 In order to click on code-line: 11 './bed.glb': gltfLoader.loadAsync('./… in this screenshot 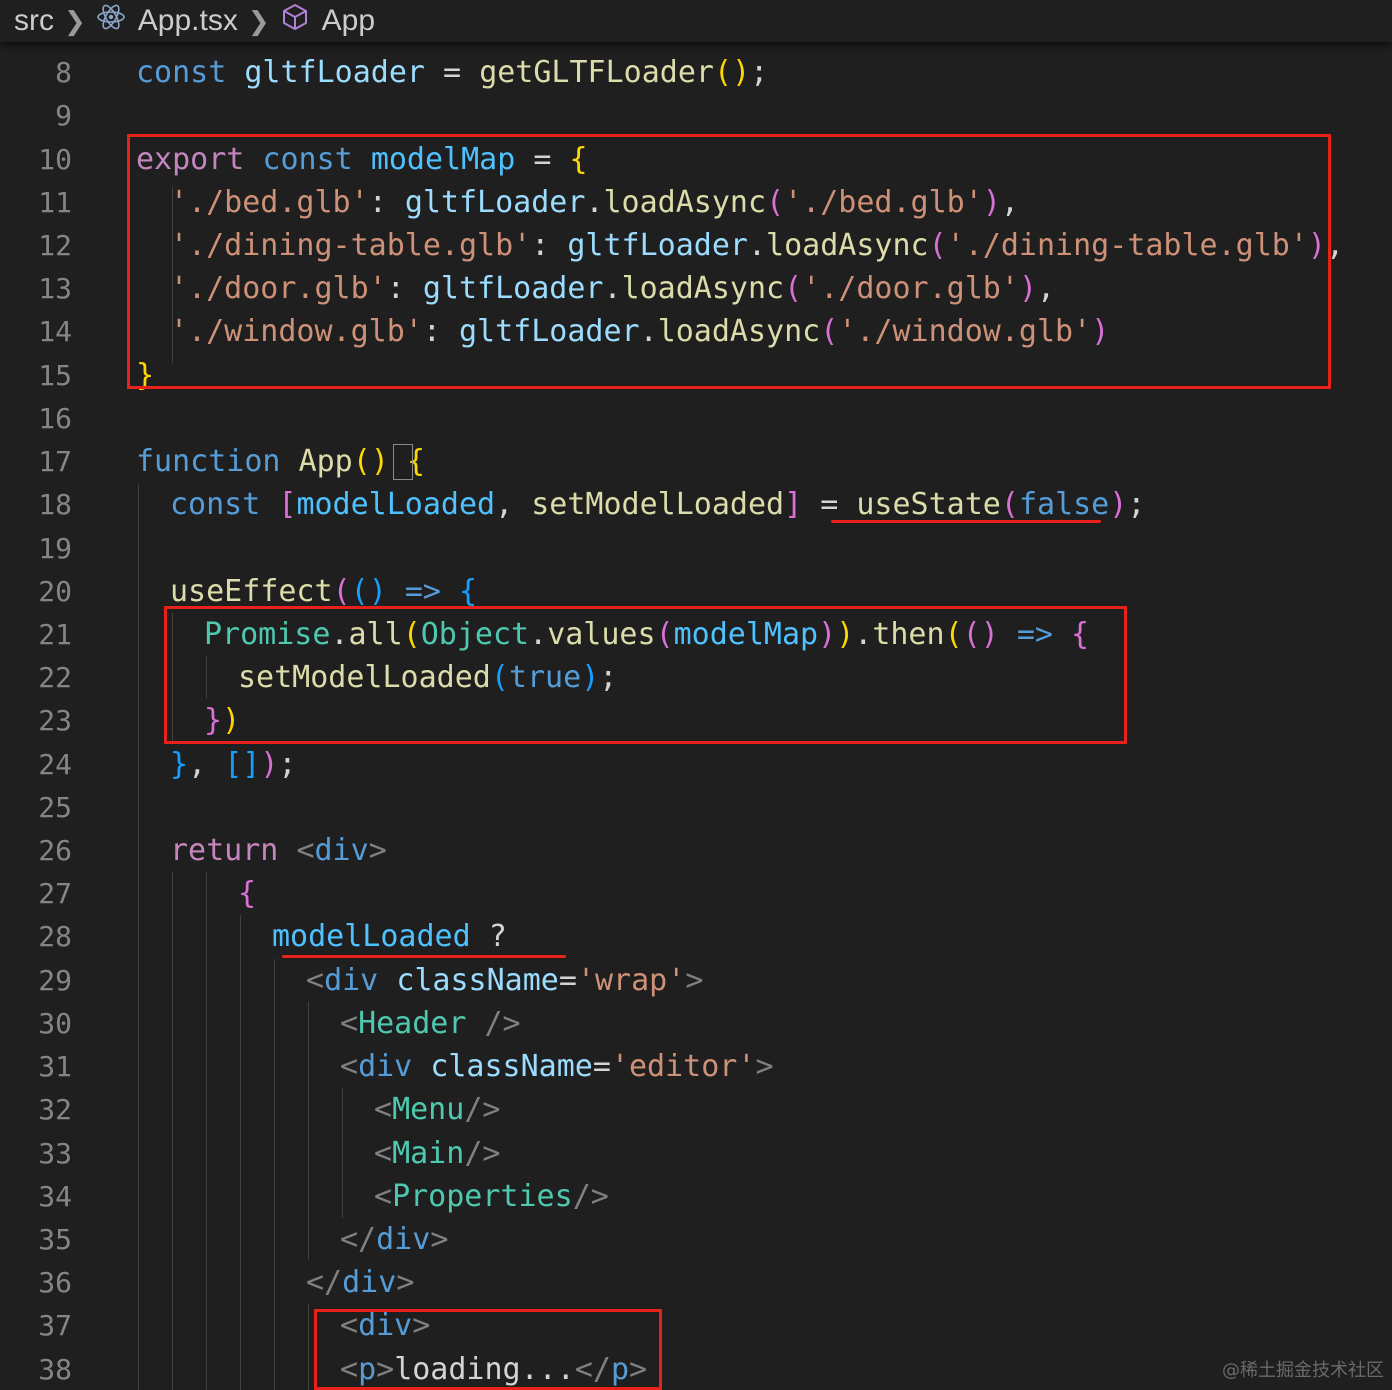, I will do `click(696, 202)`.